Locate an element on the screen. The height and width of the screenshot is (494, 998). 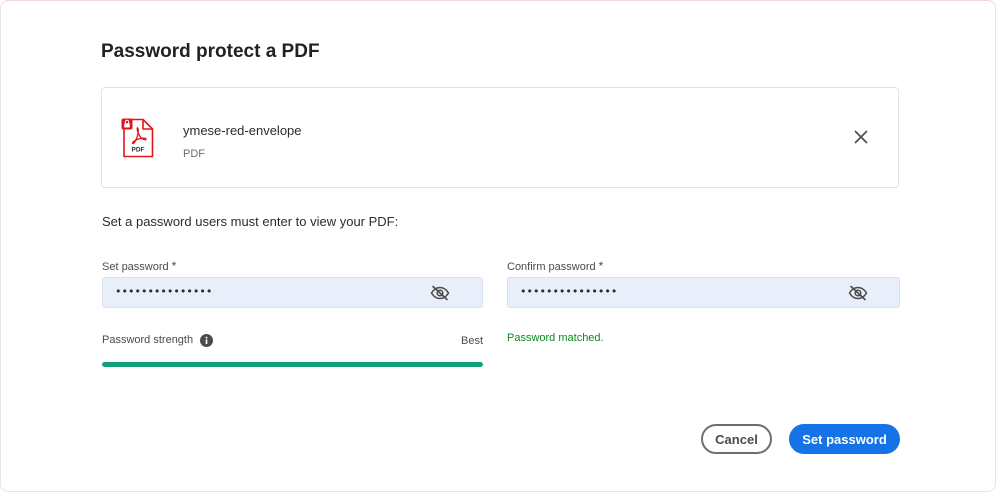
remove-file-button is located at coordinates (861, 137).